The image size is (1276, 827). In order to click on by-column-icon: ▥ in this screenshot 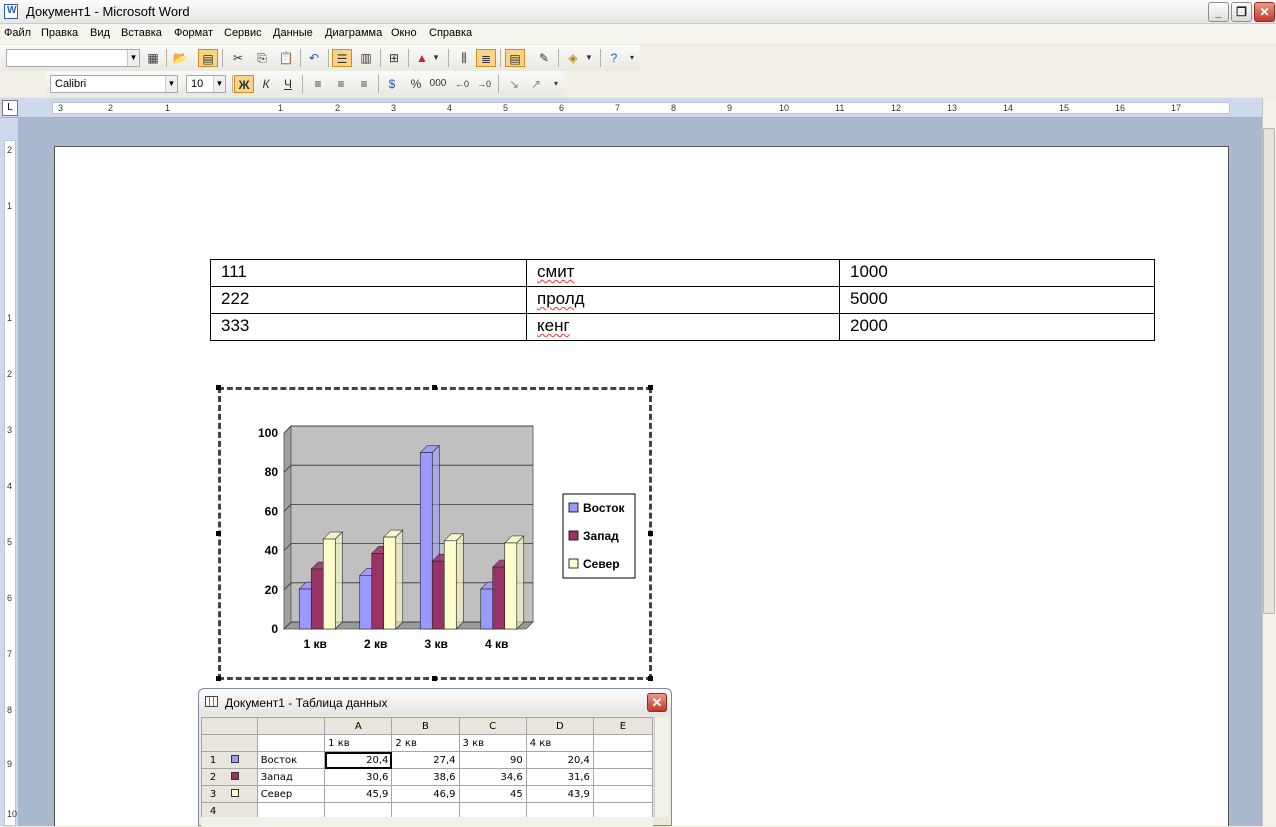, I will do `click(366, 58)`.